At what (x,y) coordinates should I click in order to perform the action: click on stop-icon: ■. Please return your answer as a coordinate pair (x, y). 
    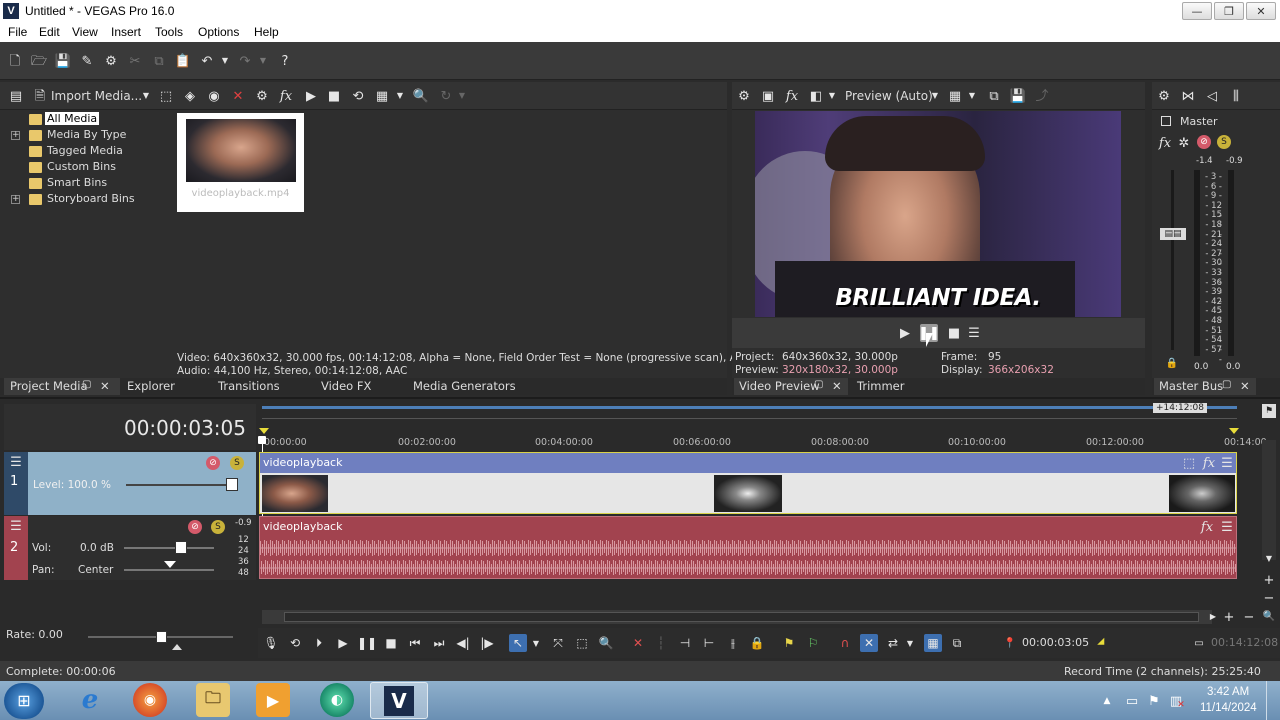
    Looking at the image, I should click on (391, 643).